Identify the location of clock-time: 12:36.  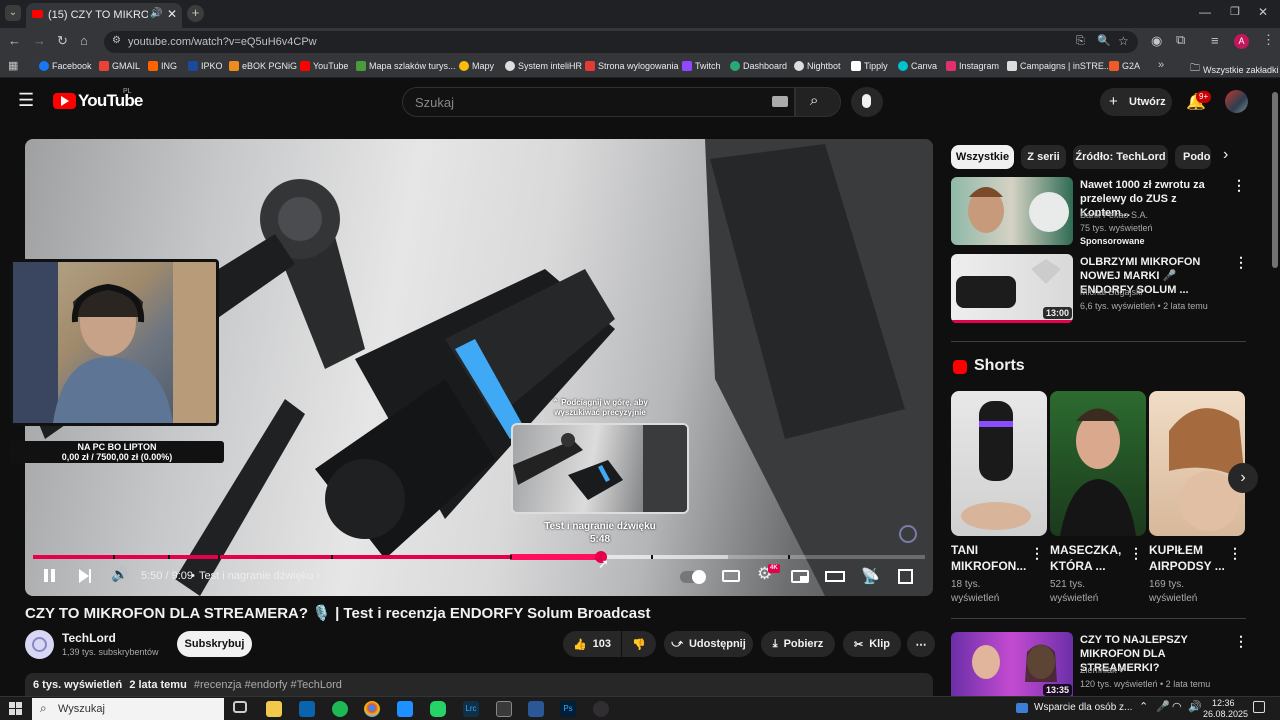
(1223, 703).